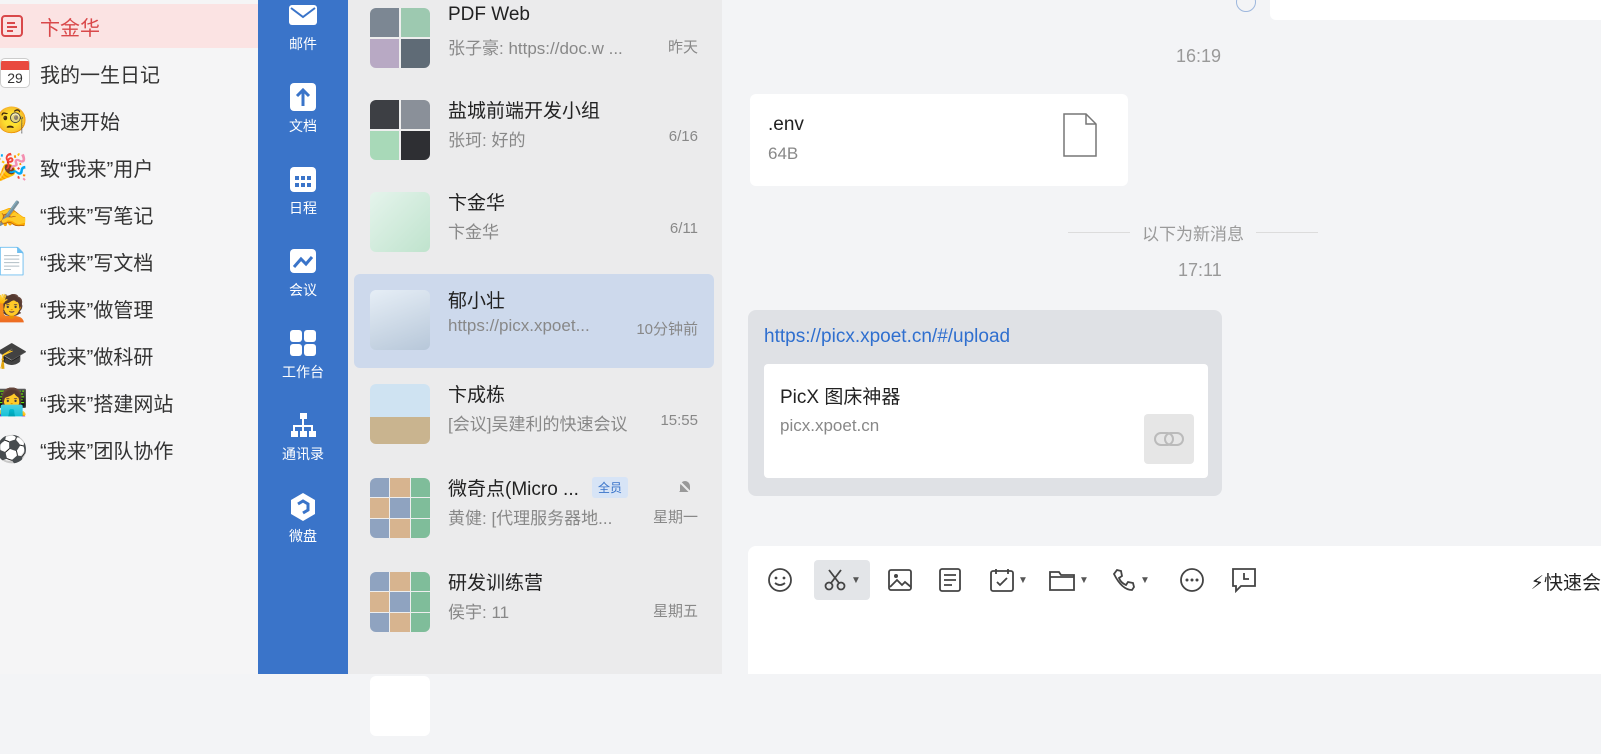 The width and height of the screenshot is (1601, 754). I want to click on image-icon, so click(900, 580).